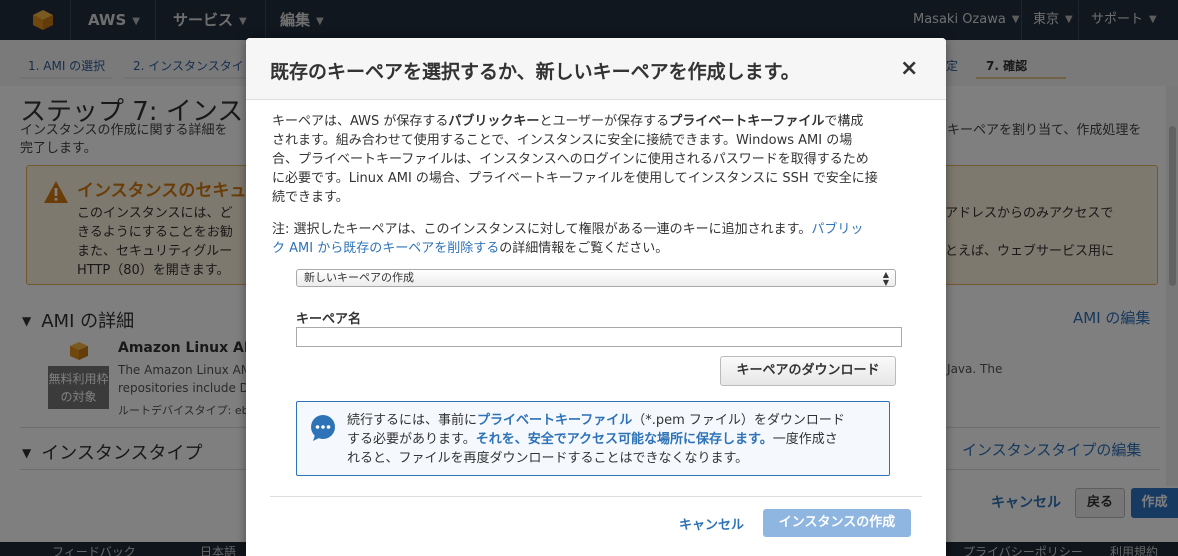 Image resolution: width=1178 pixels, height=556 pixels. I want to click on launch-instances-button: インスタンスの作成, so click(837, 523).